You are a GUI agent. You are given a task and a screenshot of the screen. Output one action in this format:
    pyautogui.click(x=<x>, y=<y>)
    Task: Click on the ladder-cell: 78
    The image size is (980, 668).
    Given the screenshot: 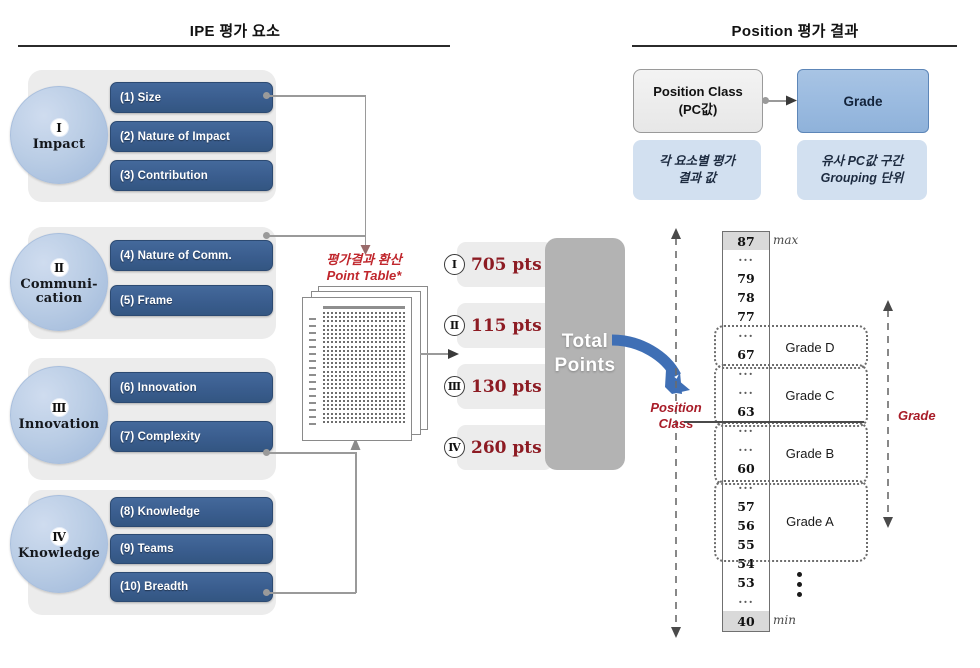 What is the action you would take?
    pyautogui.click(x=746, y=298)
    